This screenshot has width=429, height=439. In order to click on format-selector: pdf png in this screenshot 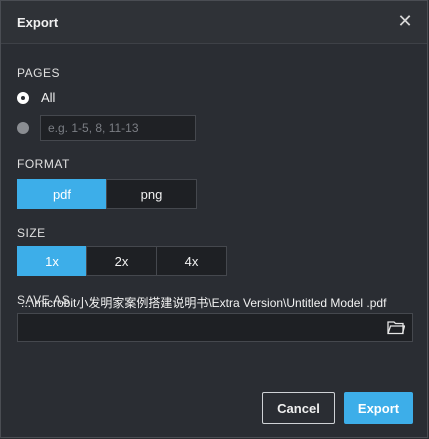, I will do `click(107, 194)`.